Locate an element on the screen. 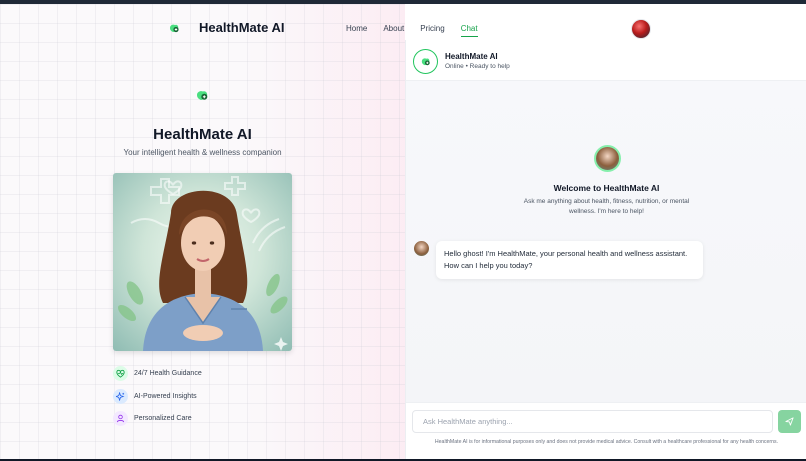 This screenshot has height=461, width=806. send-icon is located at coordinates (789, 421).